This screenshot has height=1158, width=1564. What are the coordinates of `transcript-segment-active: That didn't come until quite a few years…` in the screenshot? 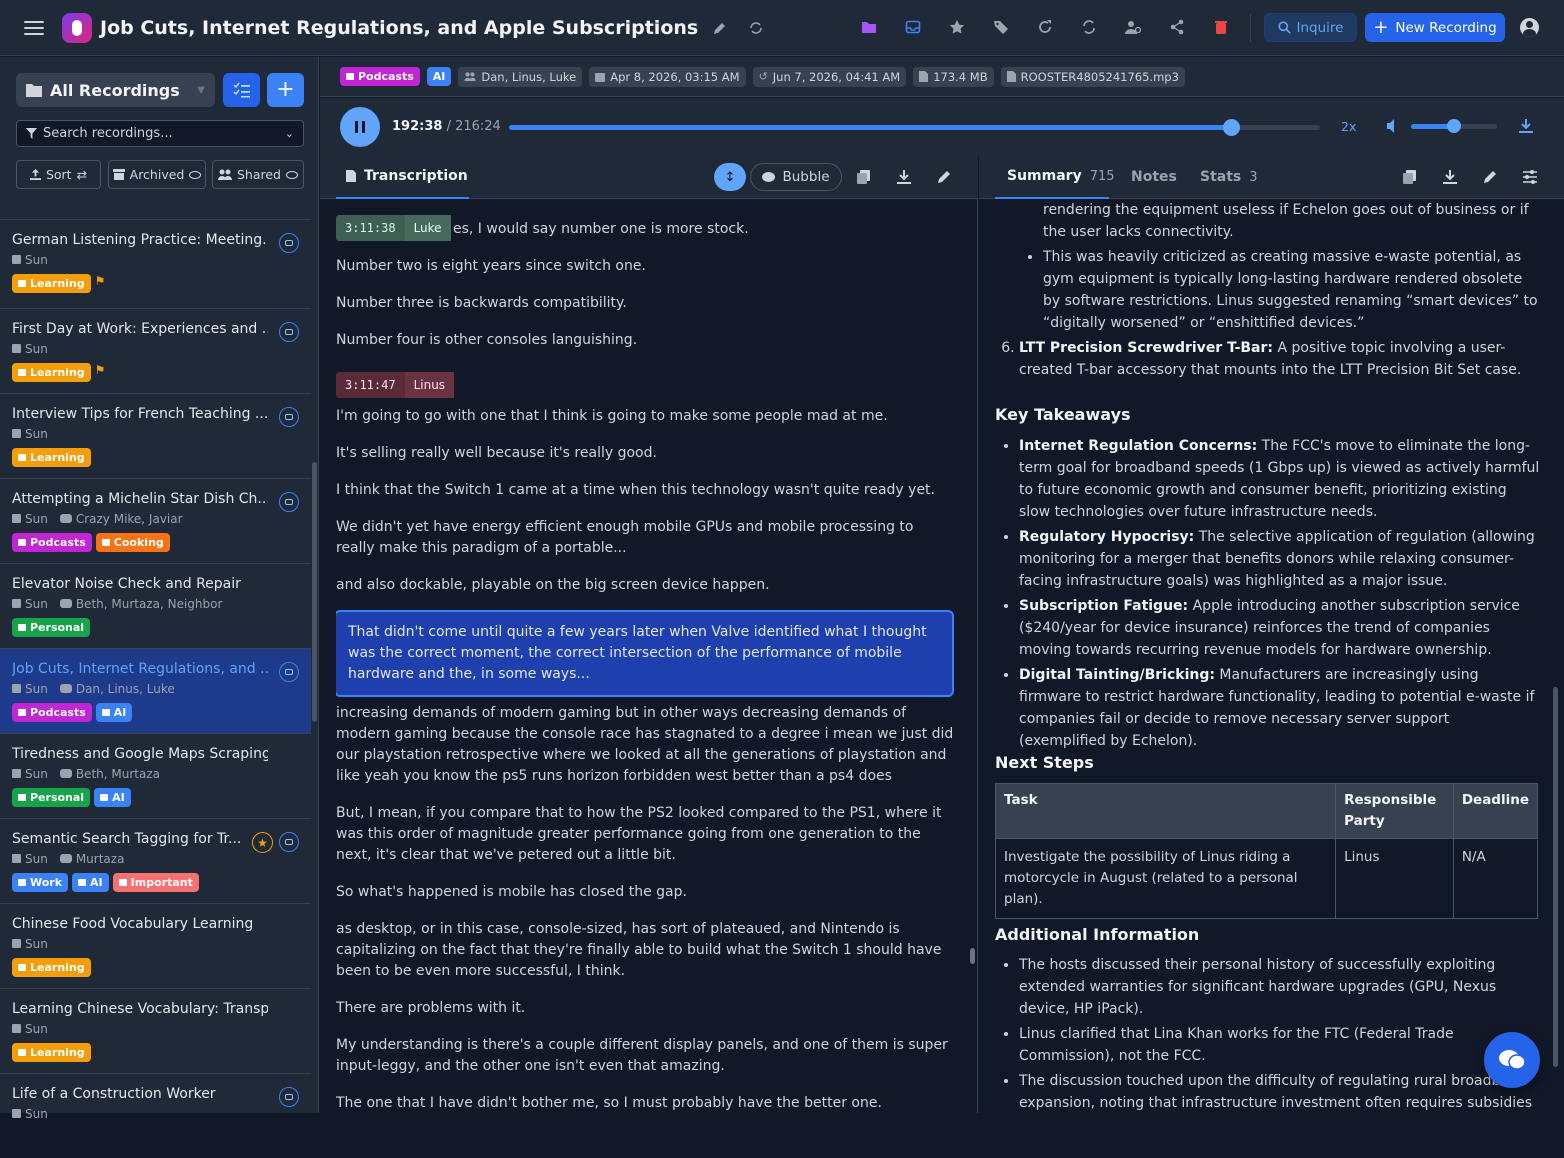 It's located at (645, 653).